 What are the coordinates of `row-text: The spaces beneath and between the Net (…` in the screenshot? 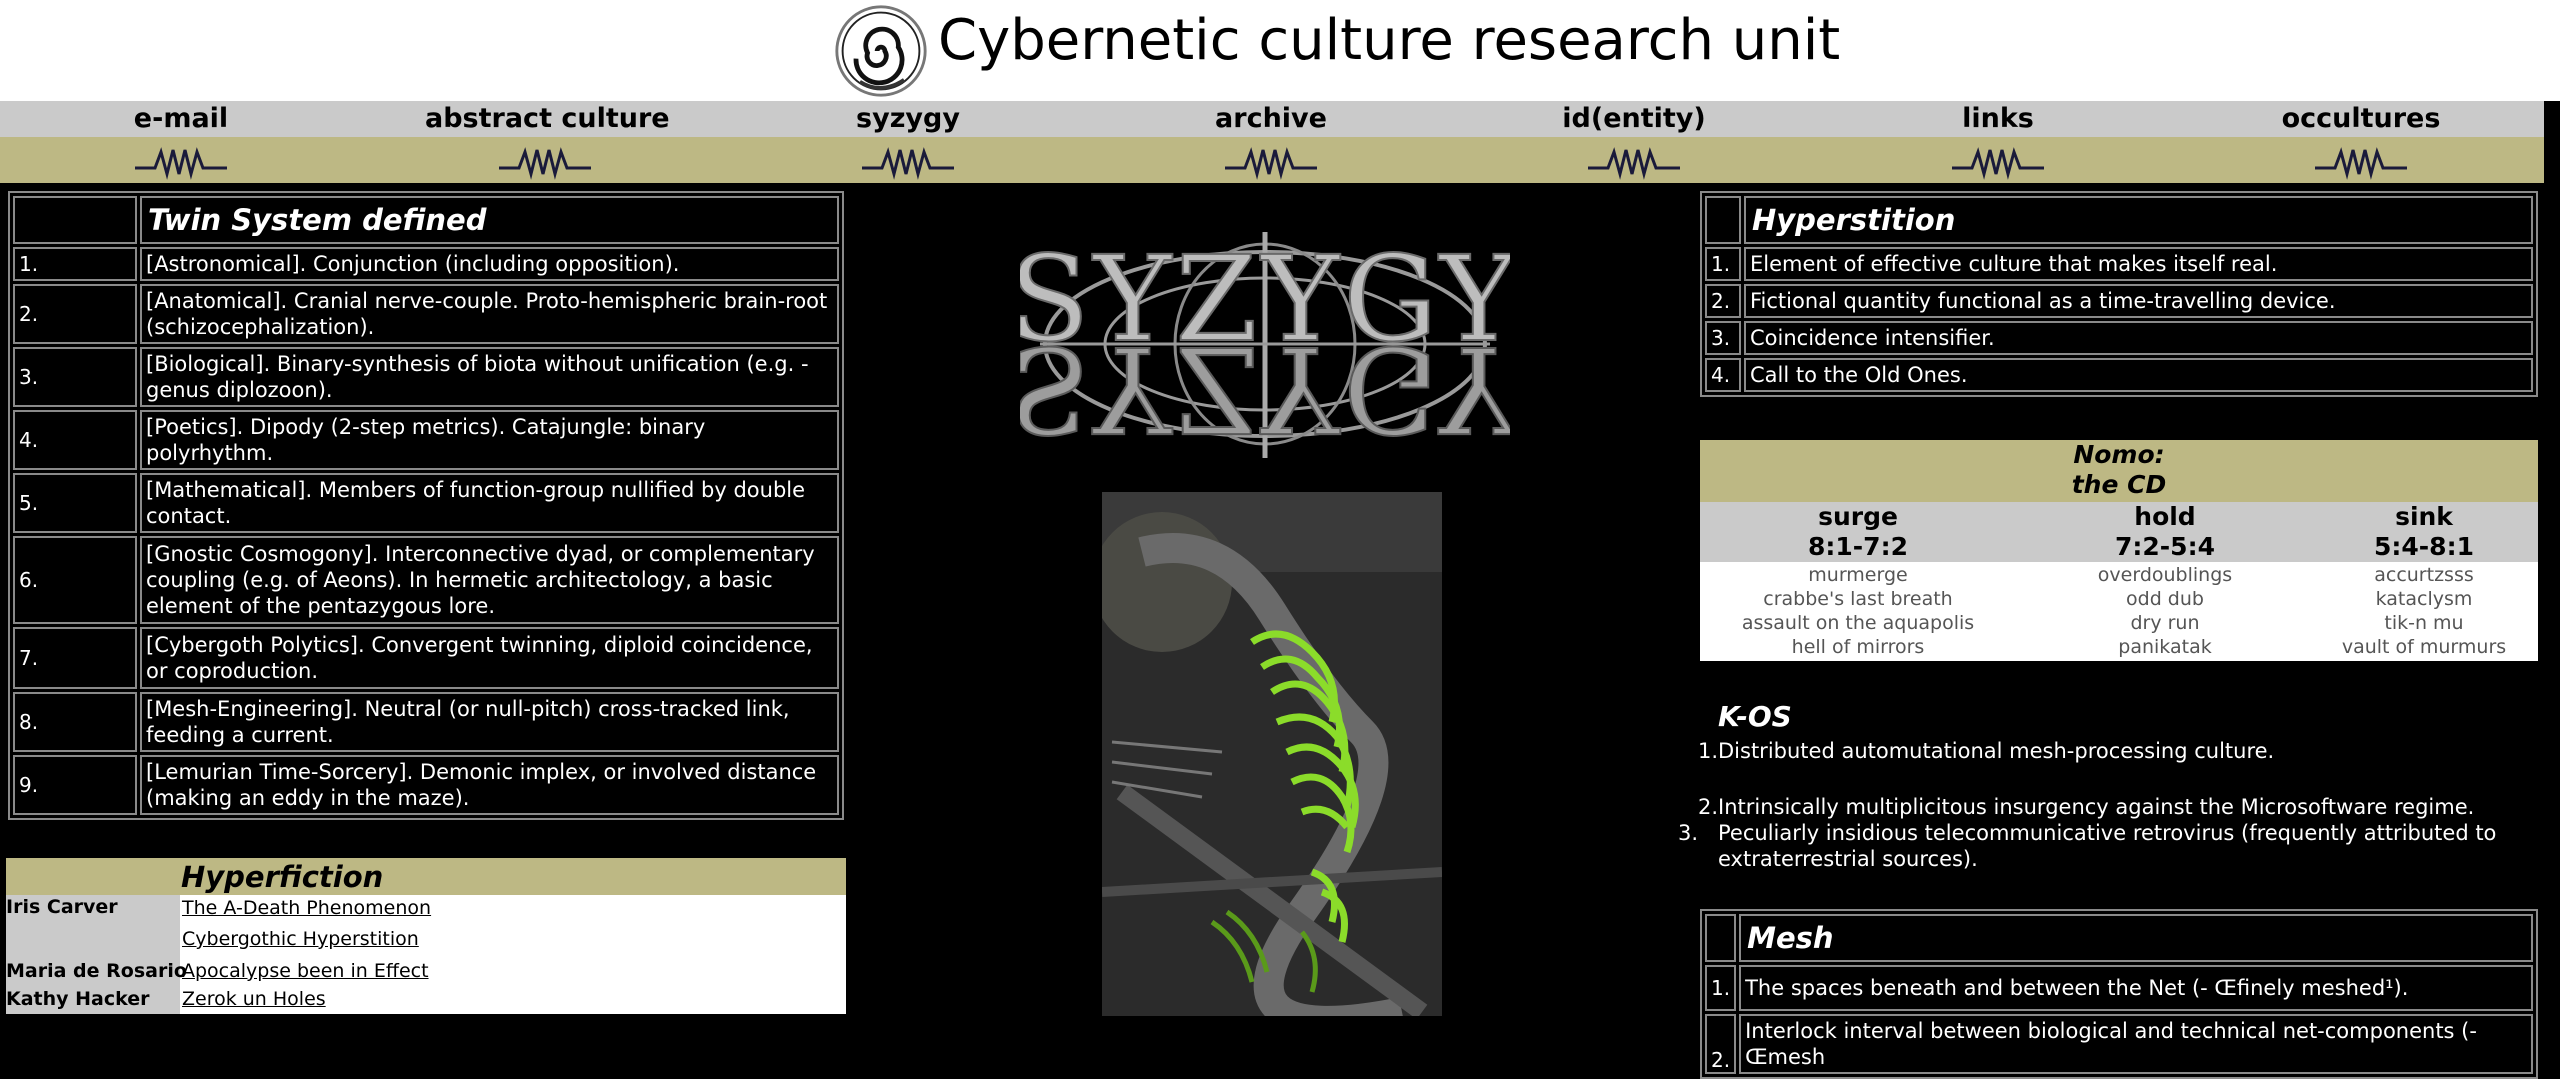 It's located at (2136, 988).